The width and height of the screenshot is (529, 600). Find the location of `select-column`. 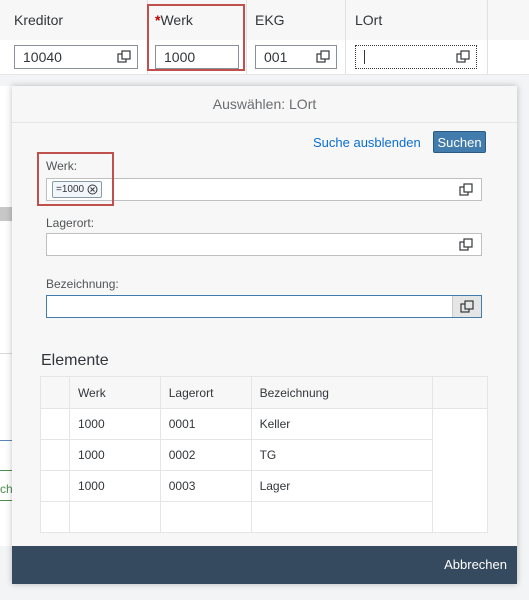

select-column is located at coordinates (55, 392).